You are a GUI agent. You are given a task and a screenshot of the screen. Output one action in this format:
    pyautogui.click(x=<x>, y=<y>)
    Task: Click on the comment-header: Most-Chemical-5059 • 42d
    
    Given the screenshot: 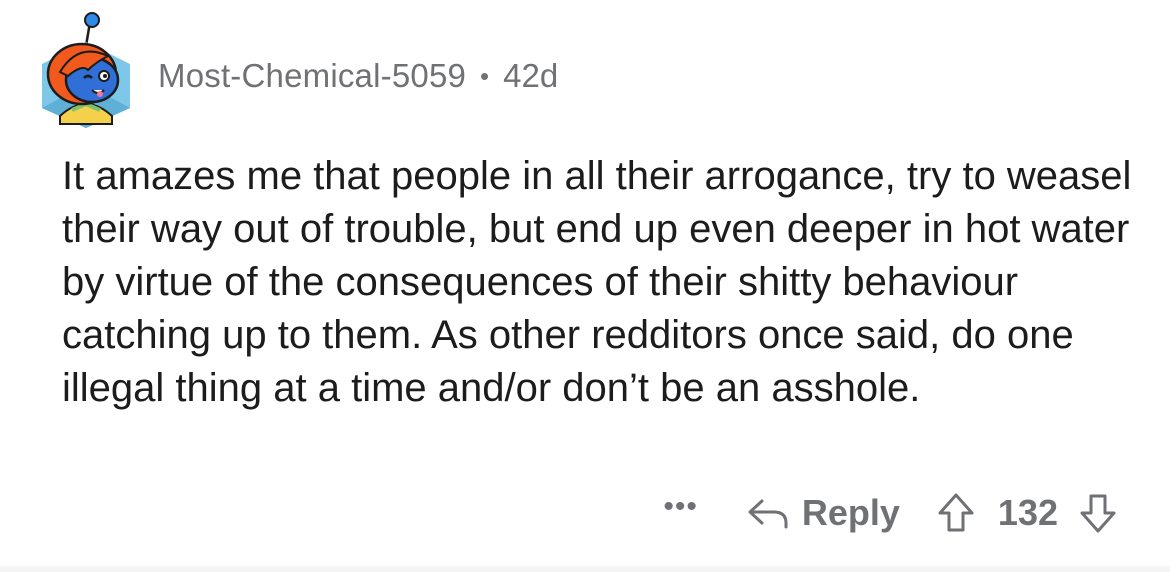 What is the action you would take?
    pyautogui.click(x=358, y=76)
    